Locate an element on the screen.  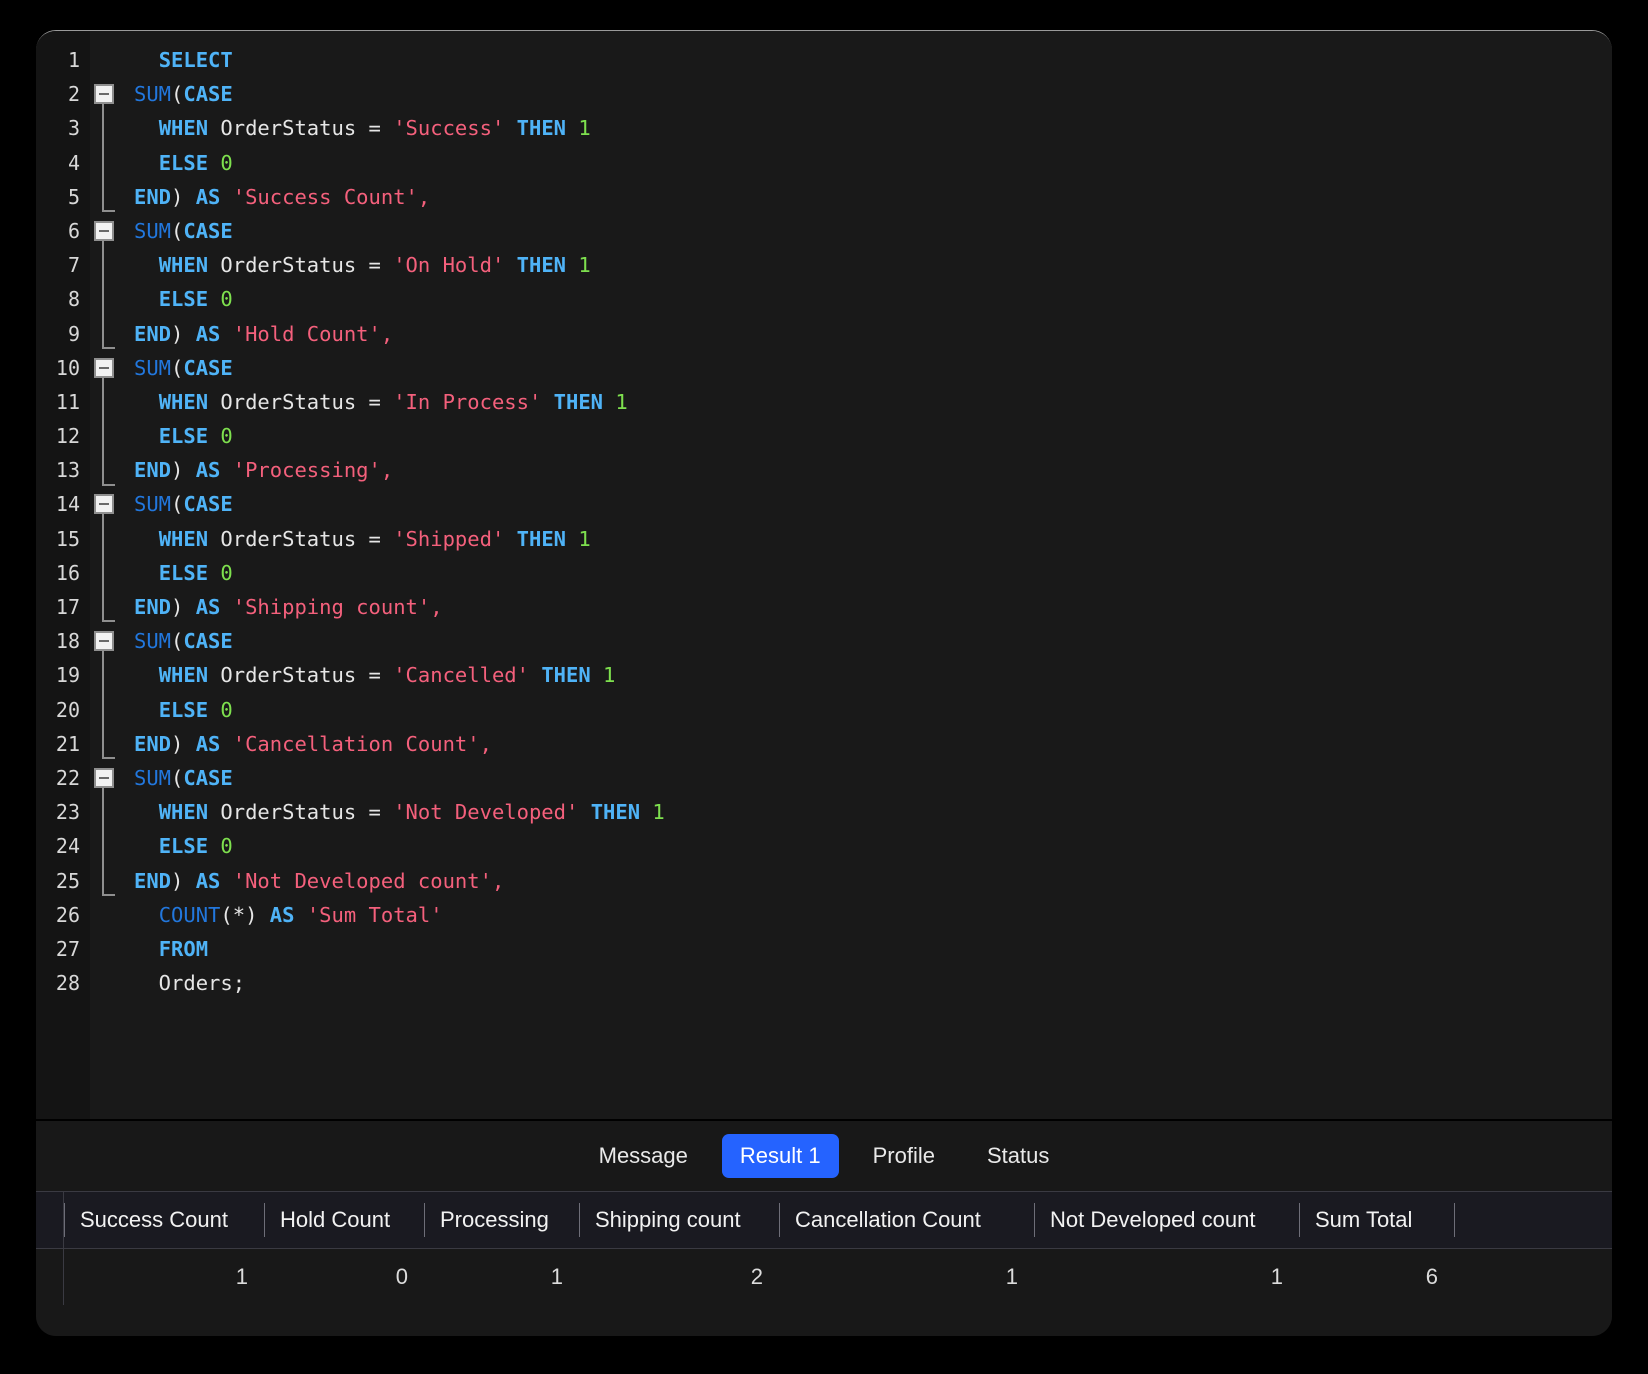
code-line: END) AS 'Processing', is located at coordinates (866, 470).